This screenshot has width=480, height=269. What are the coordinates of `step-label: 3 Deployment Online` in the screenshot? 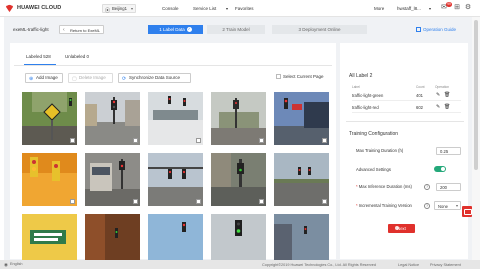 It's located at (319, 29).